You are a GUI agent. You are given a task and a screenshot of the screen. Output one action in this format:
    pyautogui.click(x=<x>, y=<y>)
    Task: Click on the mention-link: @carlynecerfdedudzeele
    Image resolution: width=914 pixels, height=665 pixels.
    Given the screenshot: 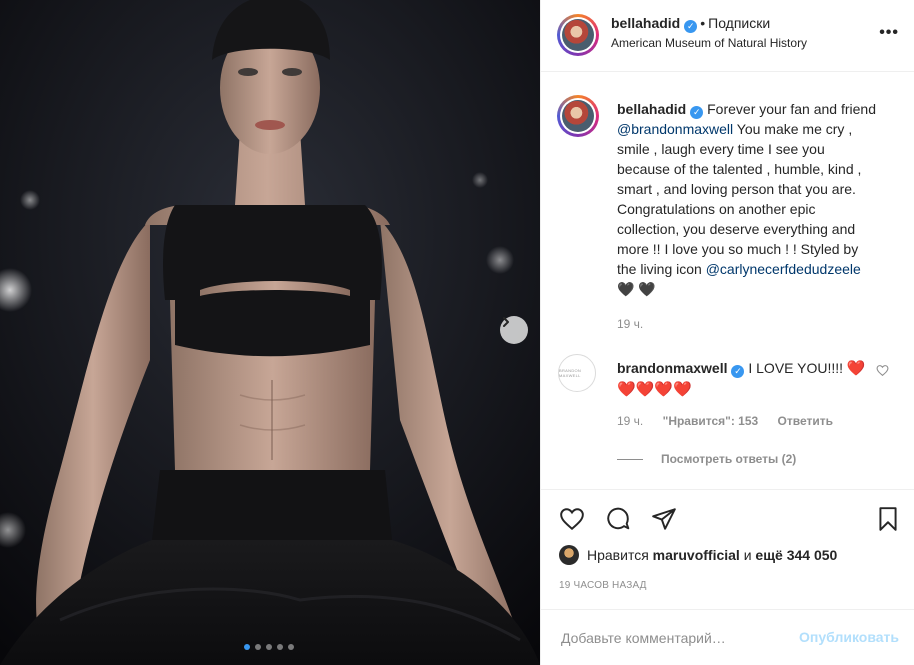 What is the action you would take?
    pyautogui.click(x=783, y=269)
    